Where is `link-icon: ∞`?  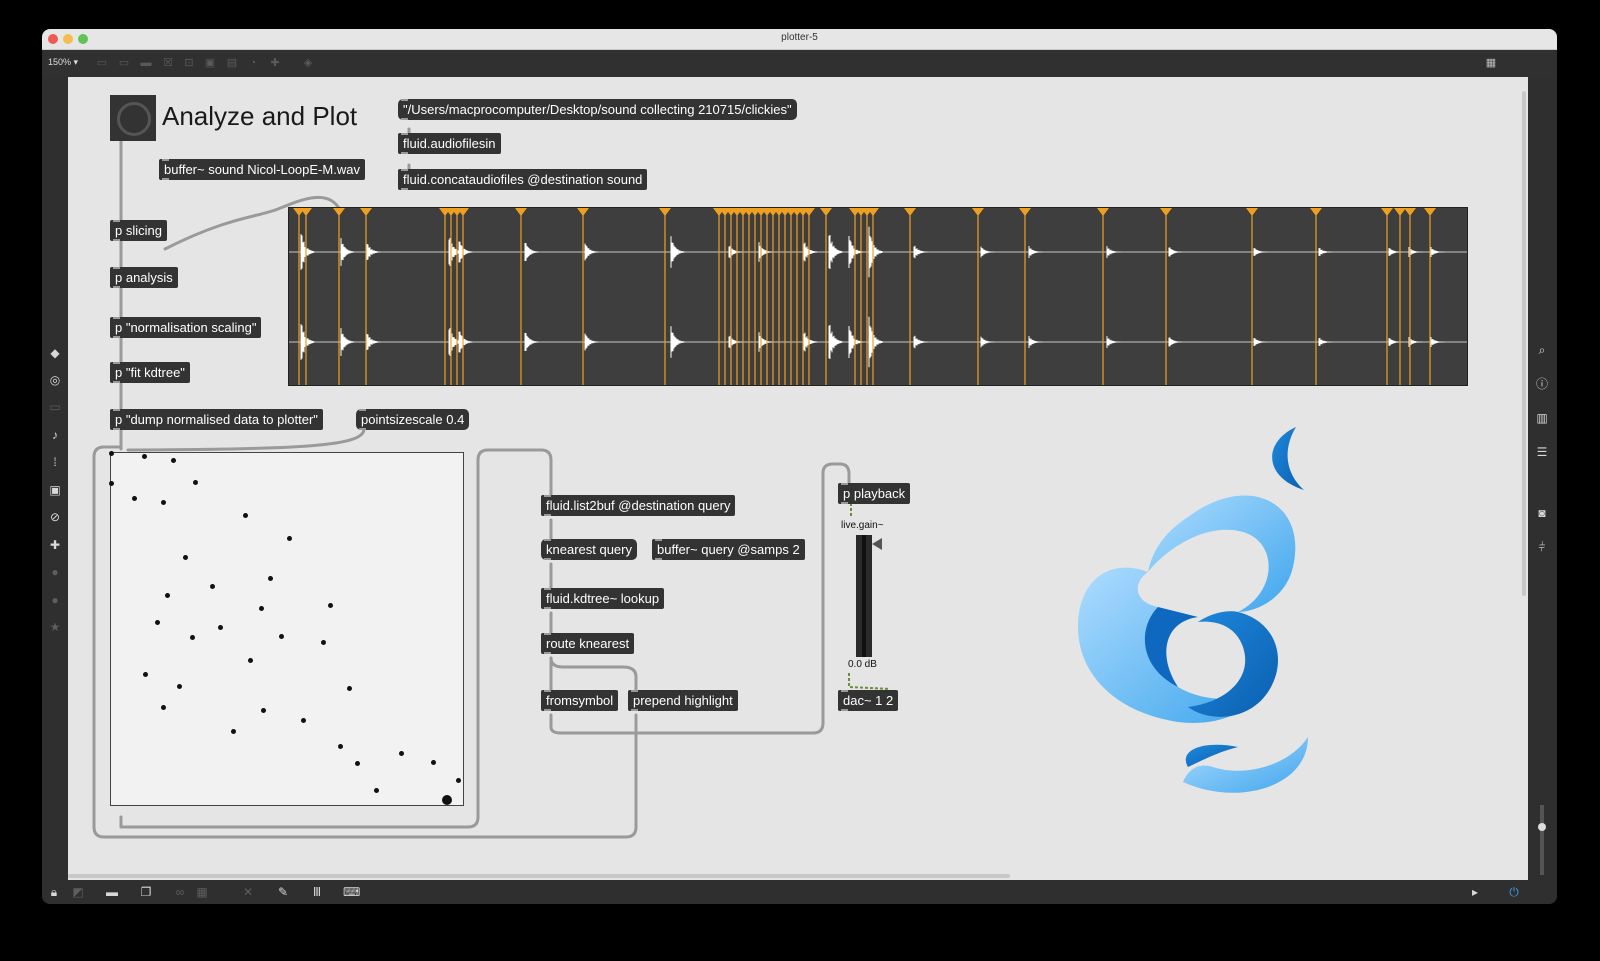
link-icon: ∞ is located at coordinates (180, 892).